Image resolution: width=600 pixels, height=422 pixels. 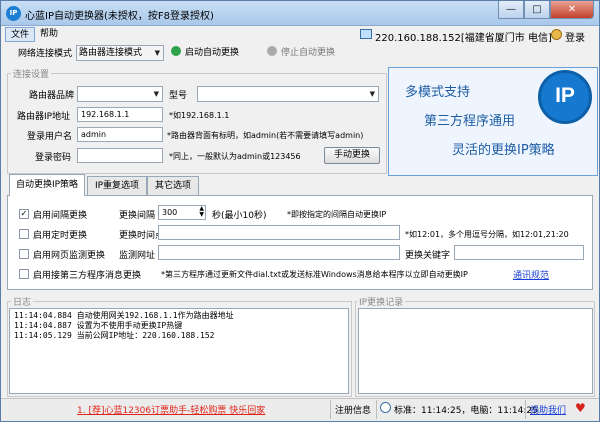 I want to click on title-bar: IP 心蓝IP自动更换器(未授权，按F8登录授权) — □ ✕, so click(x=300, y=13).